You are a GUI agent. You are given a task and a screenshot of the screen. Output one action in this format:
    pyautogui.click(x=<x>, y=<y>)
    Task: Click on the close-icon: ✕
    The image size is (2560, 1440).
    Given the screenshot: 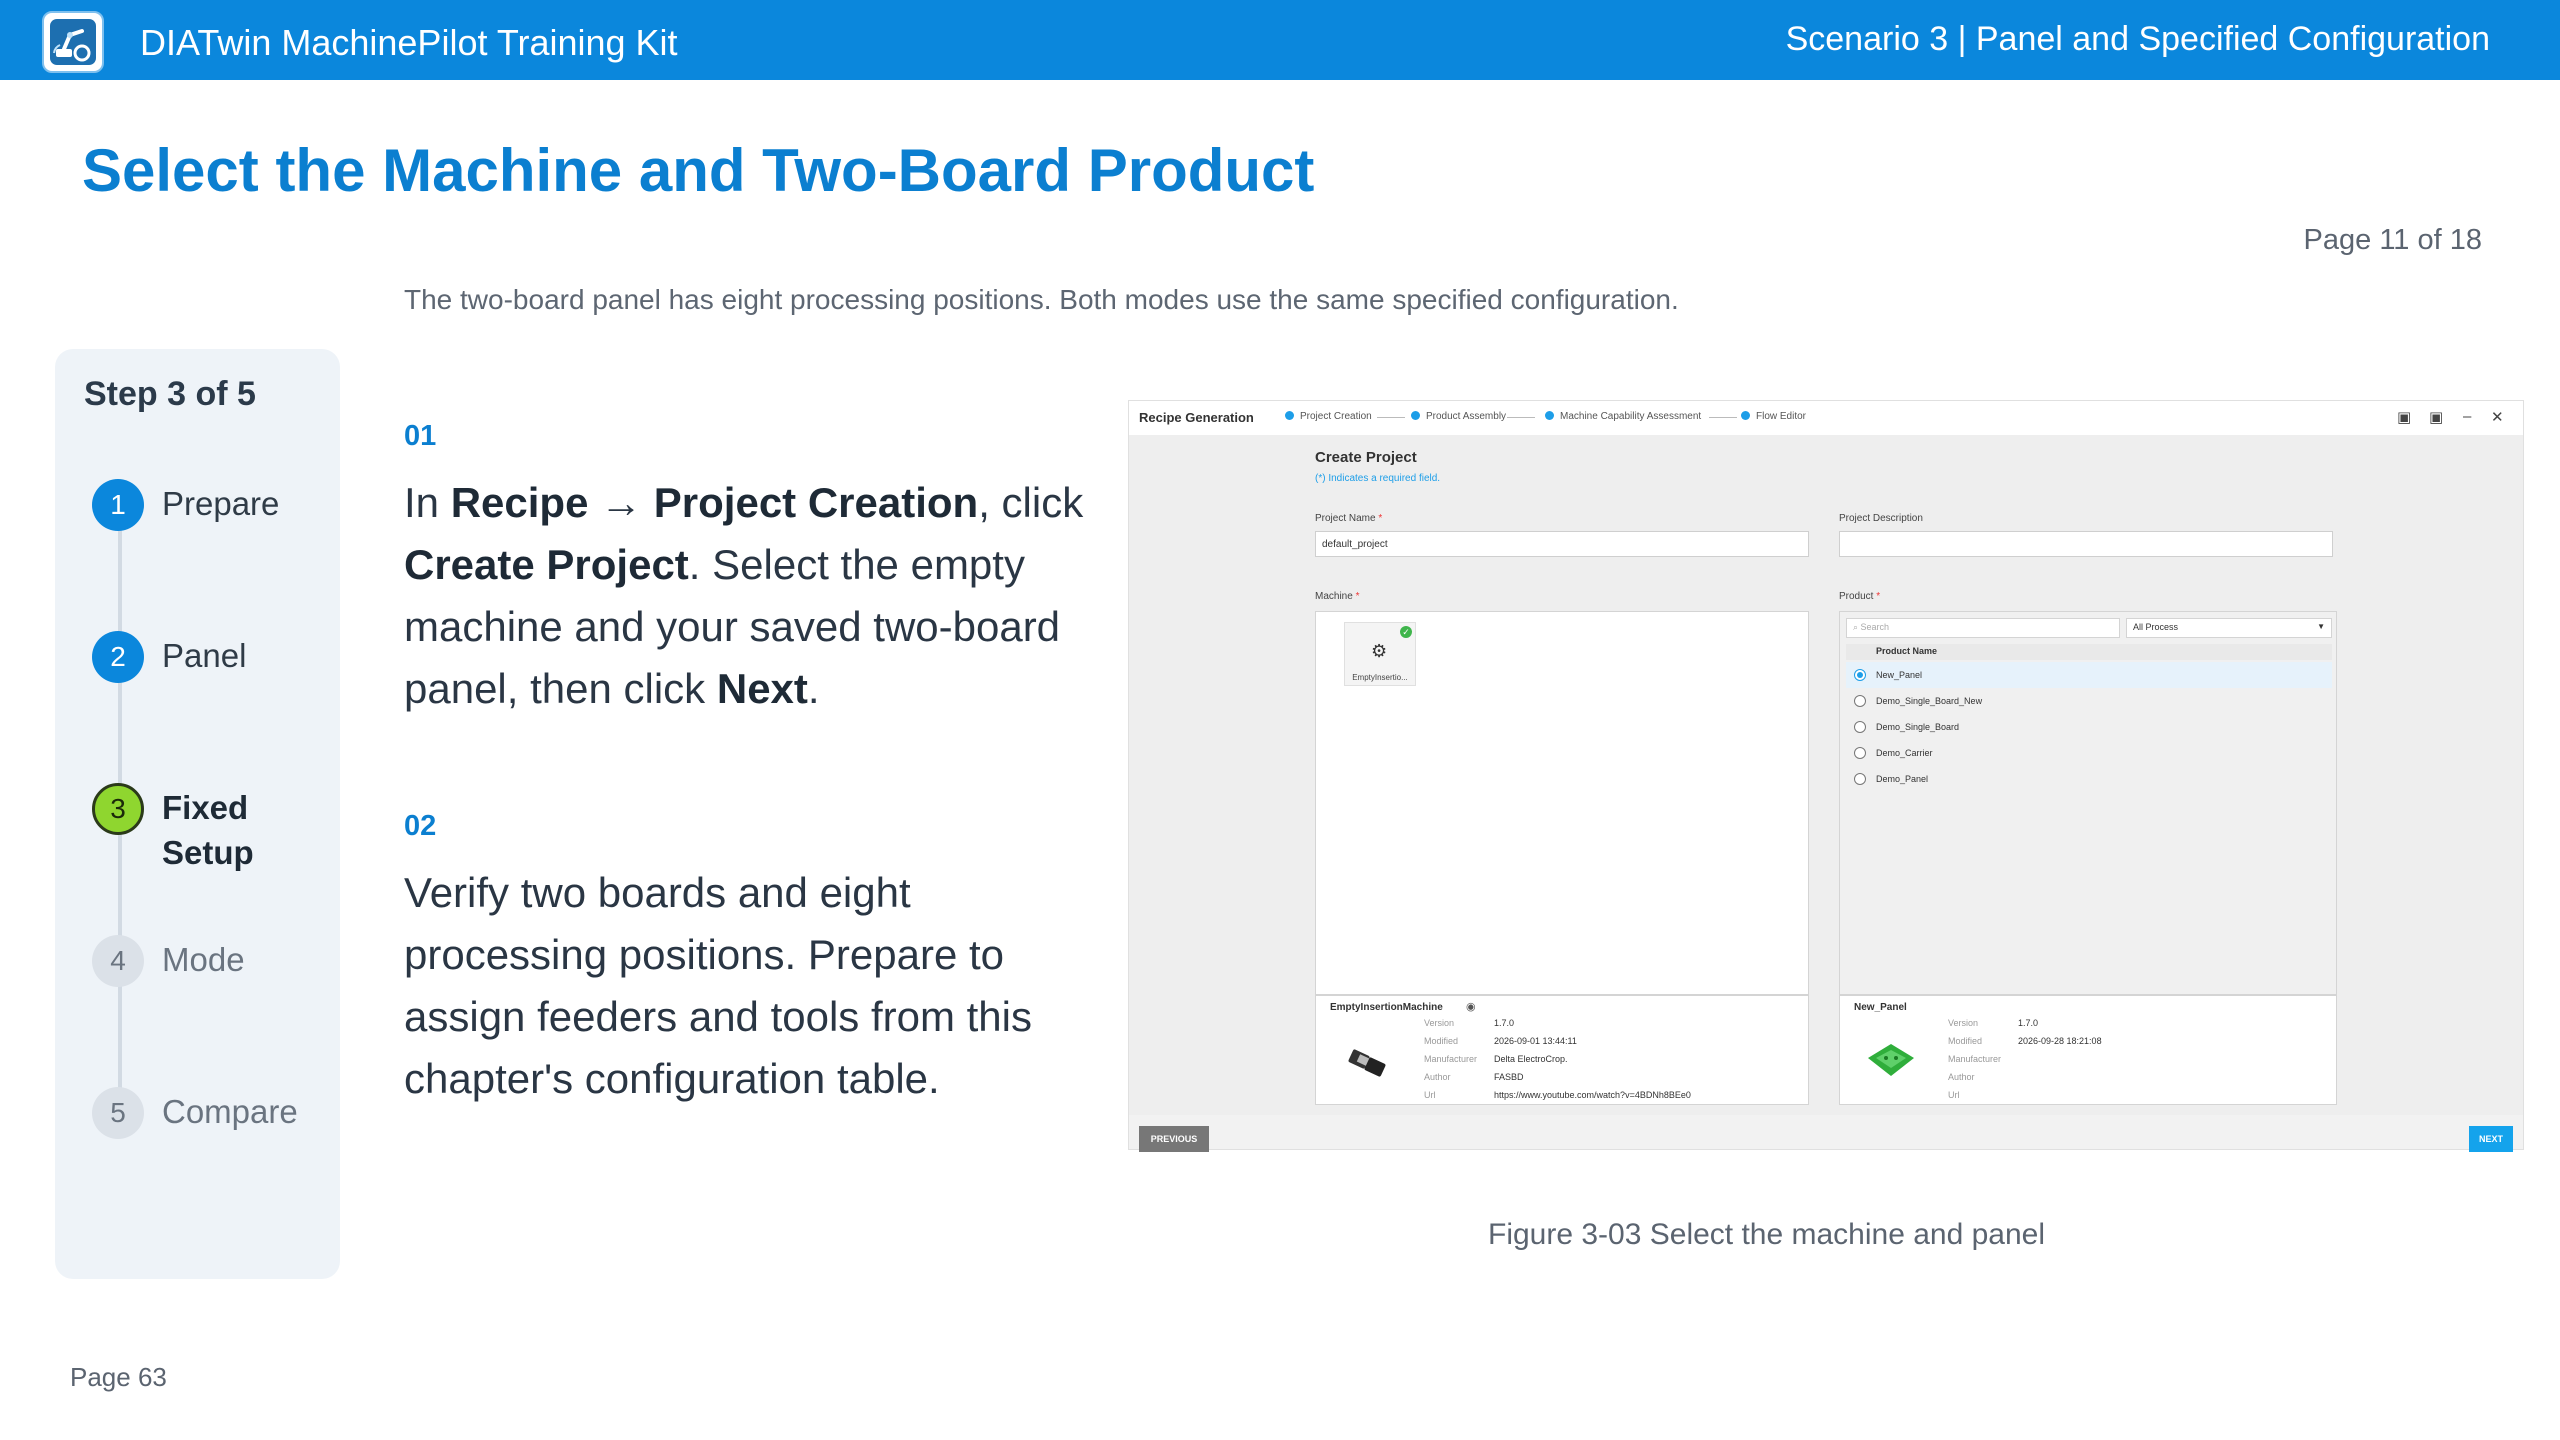 What is the action you would take?
    pyautogui.click(x=2497, y=417)
    